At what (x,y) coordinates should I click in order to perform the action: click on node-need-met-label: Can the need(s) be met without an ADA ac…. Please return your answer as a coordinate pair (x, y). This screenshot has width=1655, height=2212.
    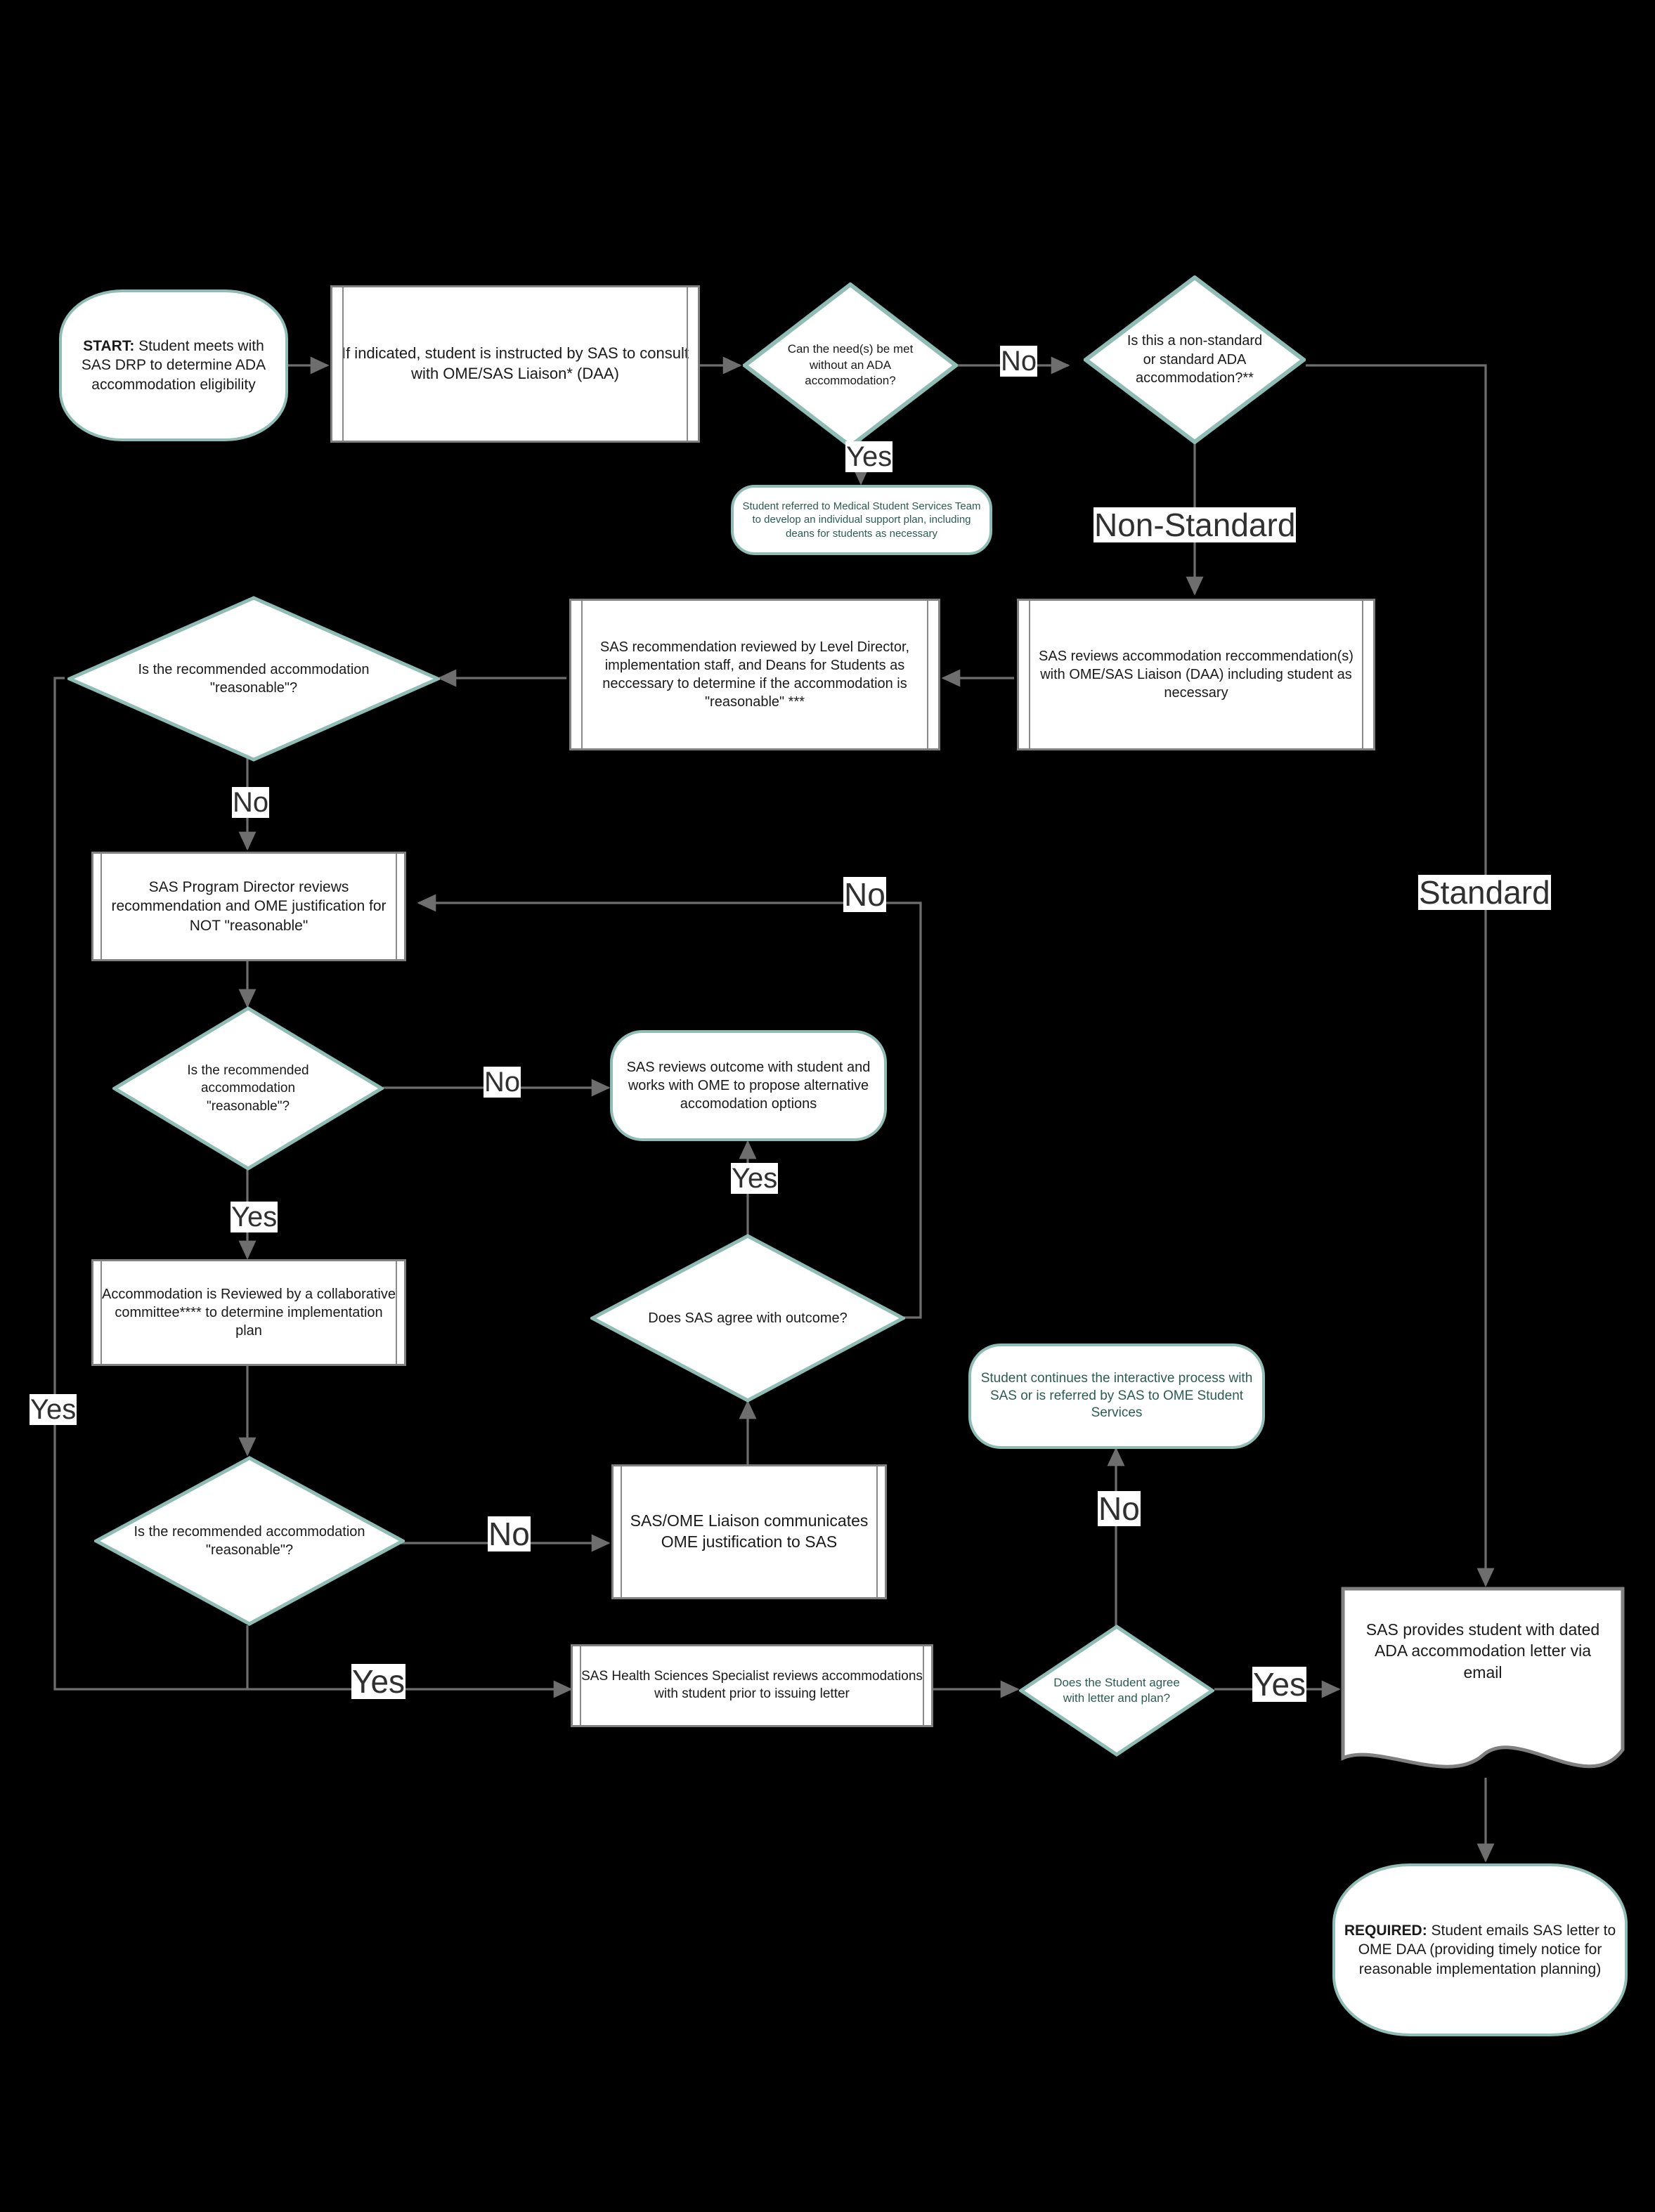
    Looking at the image, I should click on (850, 365).